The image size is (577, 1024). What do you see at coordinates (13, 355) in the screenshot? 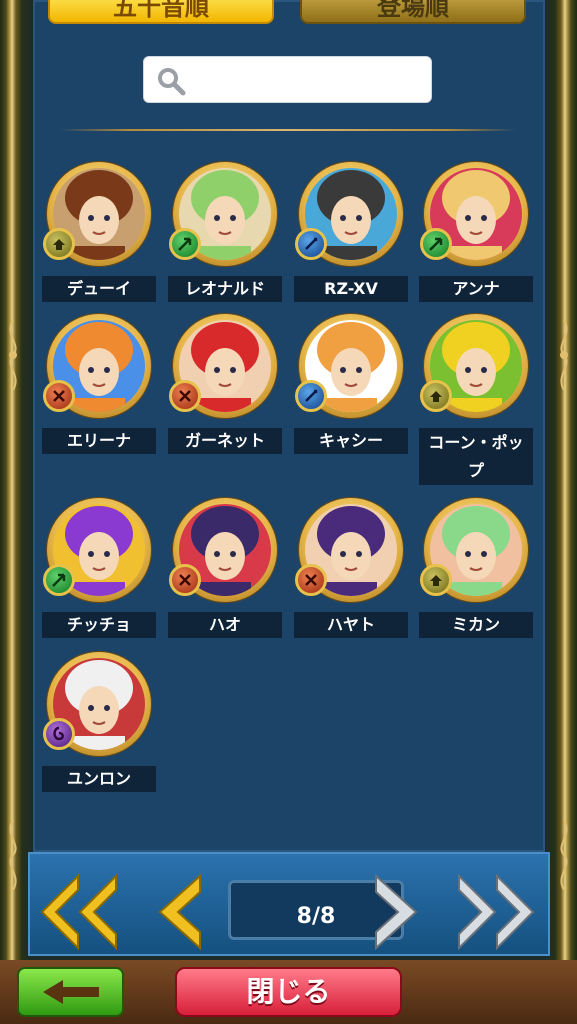
I see `vine-ornament-left` at bounding box center [13, 355].